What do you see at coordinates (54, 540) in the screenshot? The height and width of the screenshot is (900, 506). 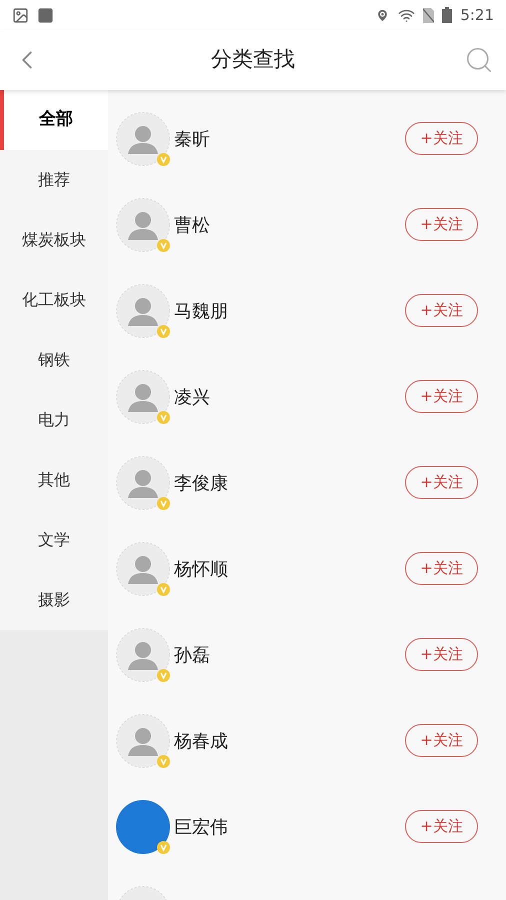 I see `category-tab: 文学` at bounding box center [54, 540].